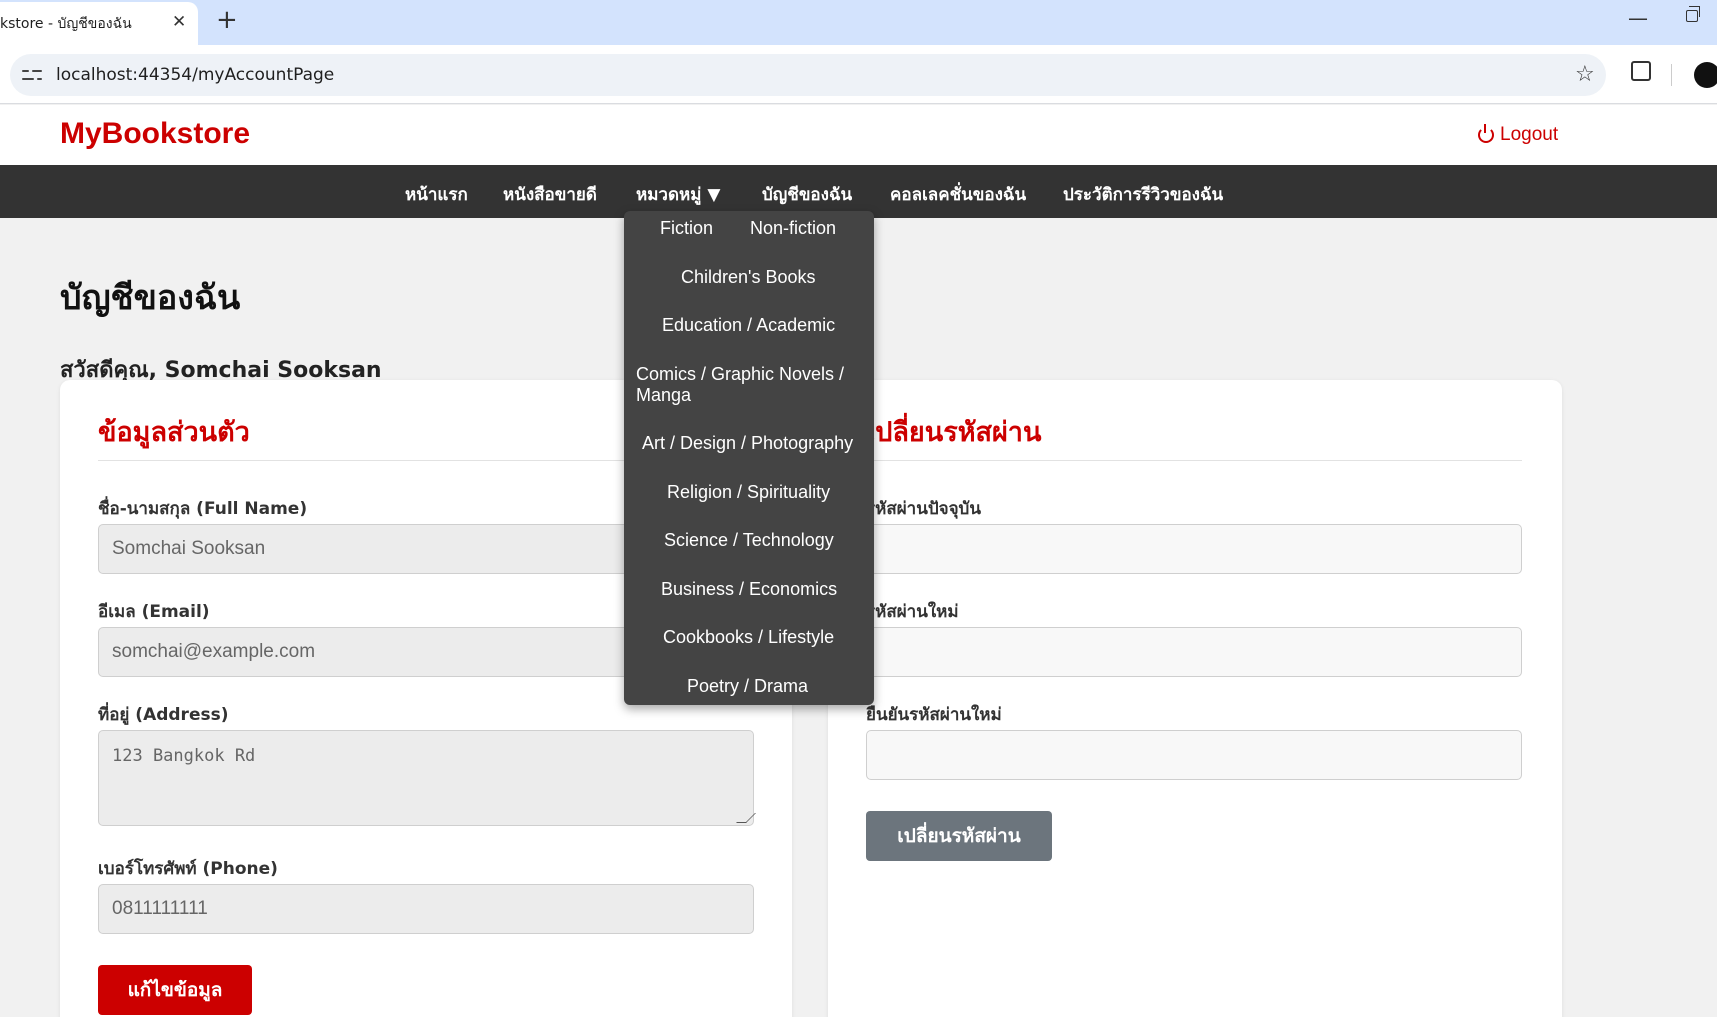  Describe the element at coordinates (749, 540) in the screenshot. I see `category-science: Science / Technology` at that location.